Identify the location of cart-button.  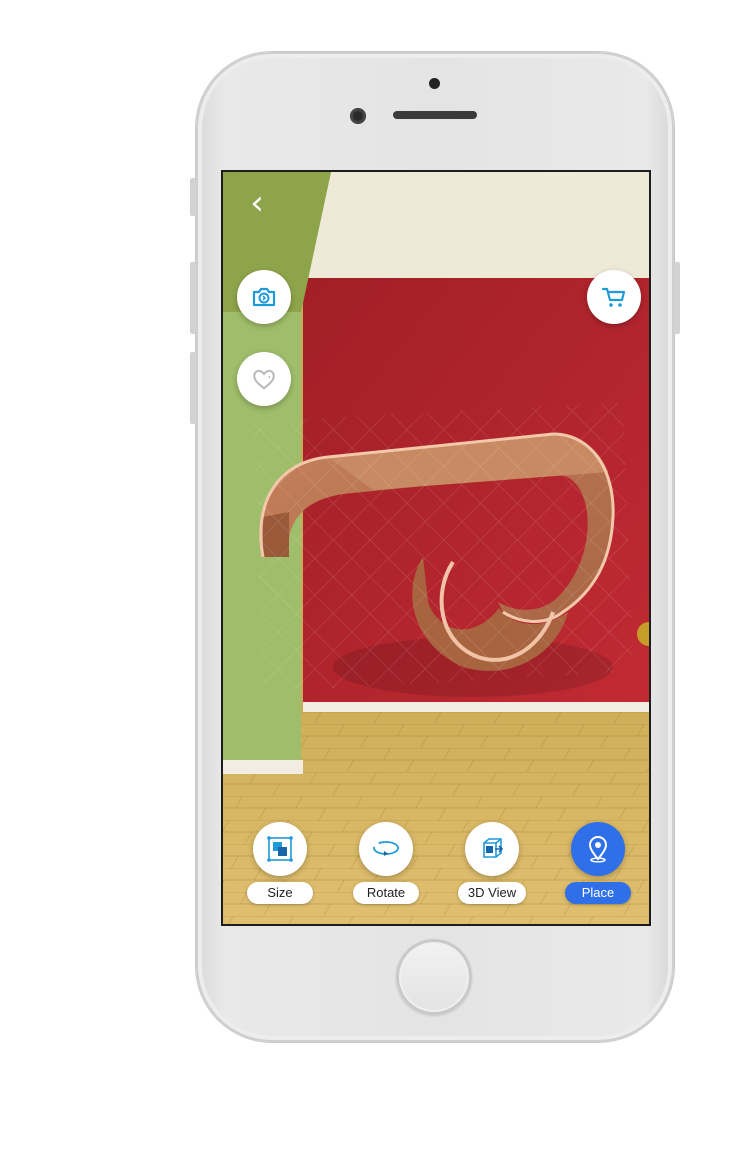
(614, 297).